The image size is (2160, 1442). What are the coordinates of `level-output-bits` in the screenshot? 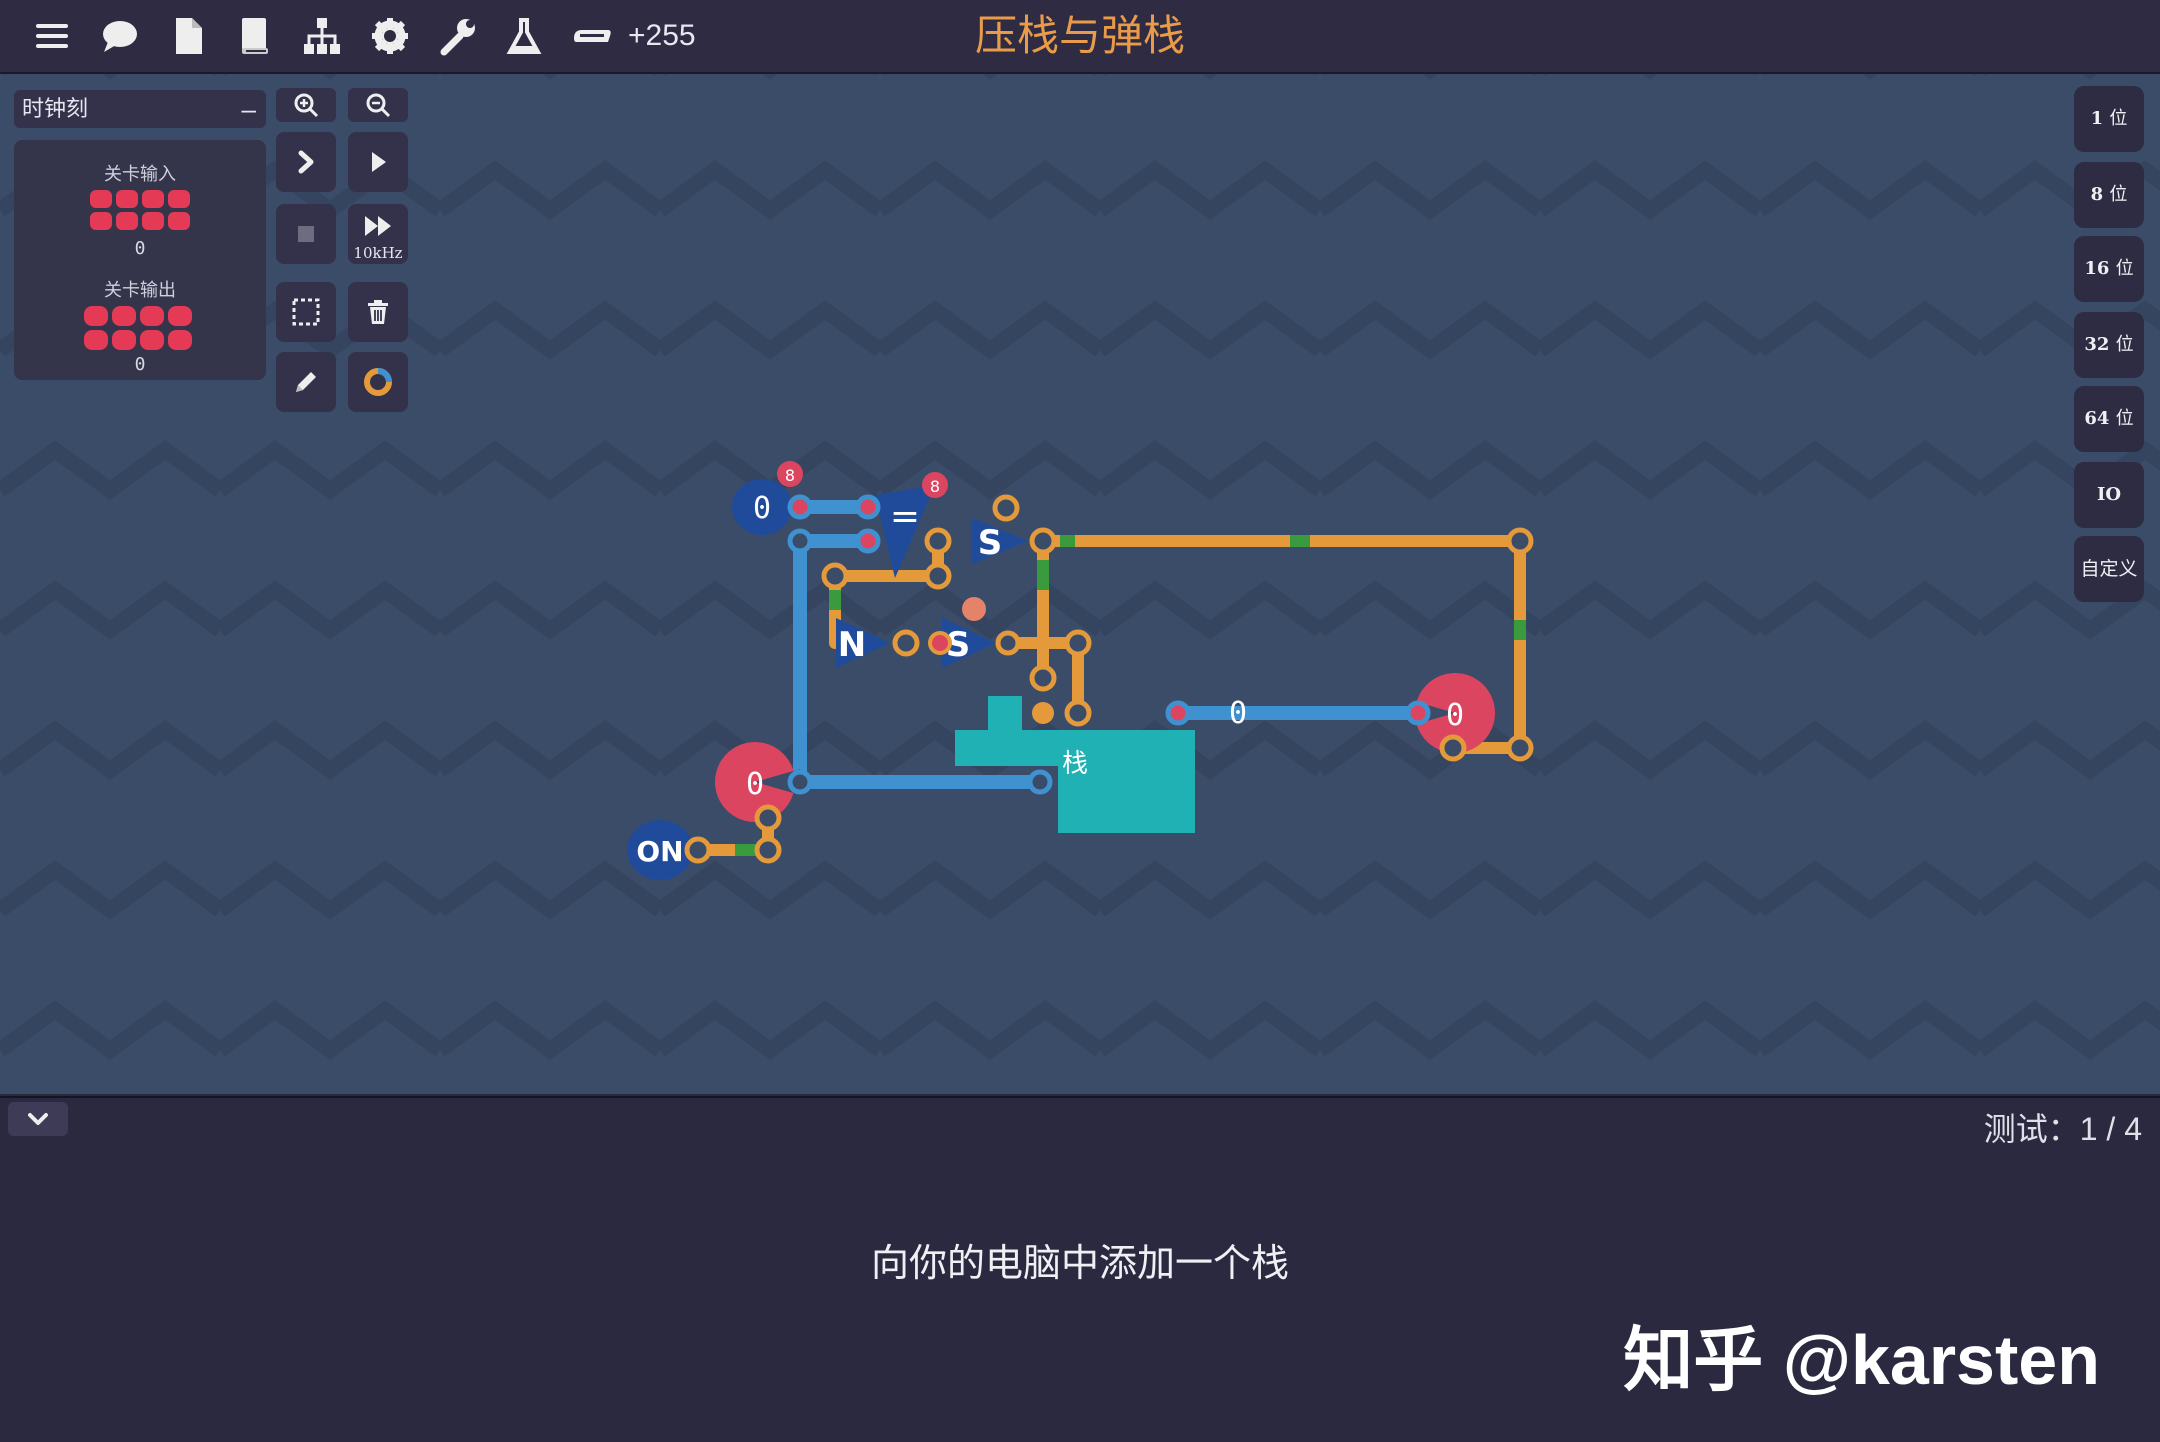 It's located at (138, 328).